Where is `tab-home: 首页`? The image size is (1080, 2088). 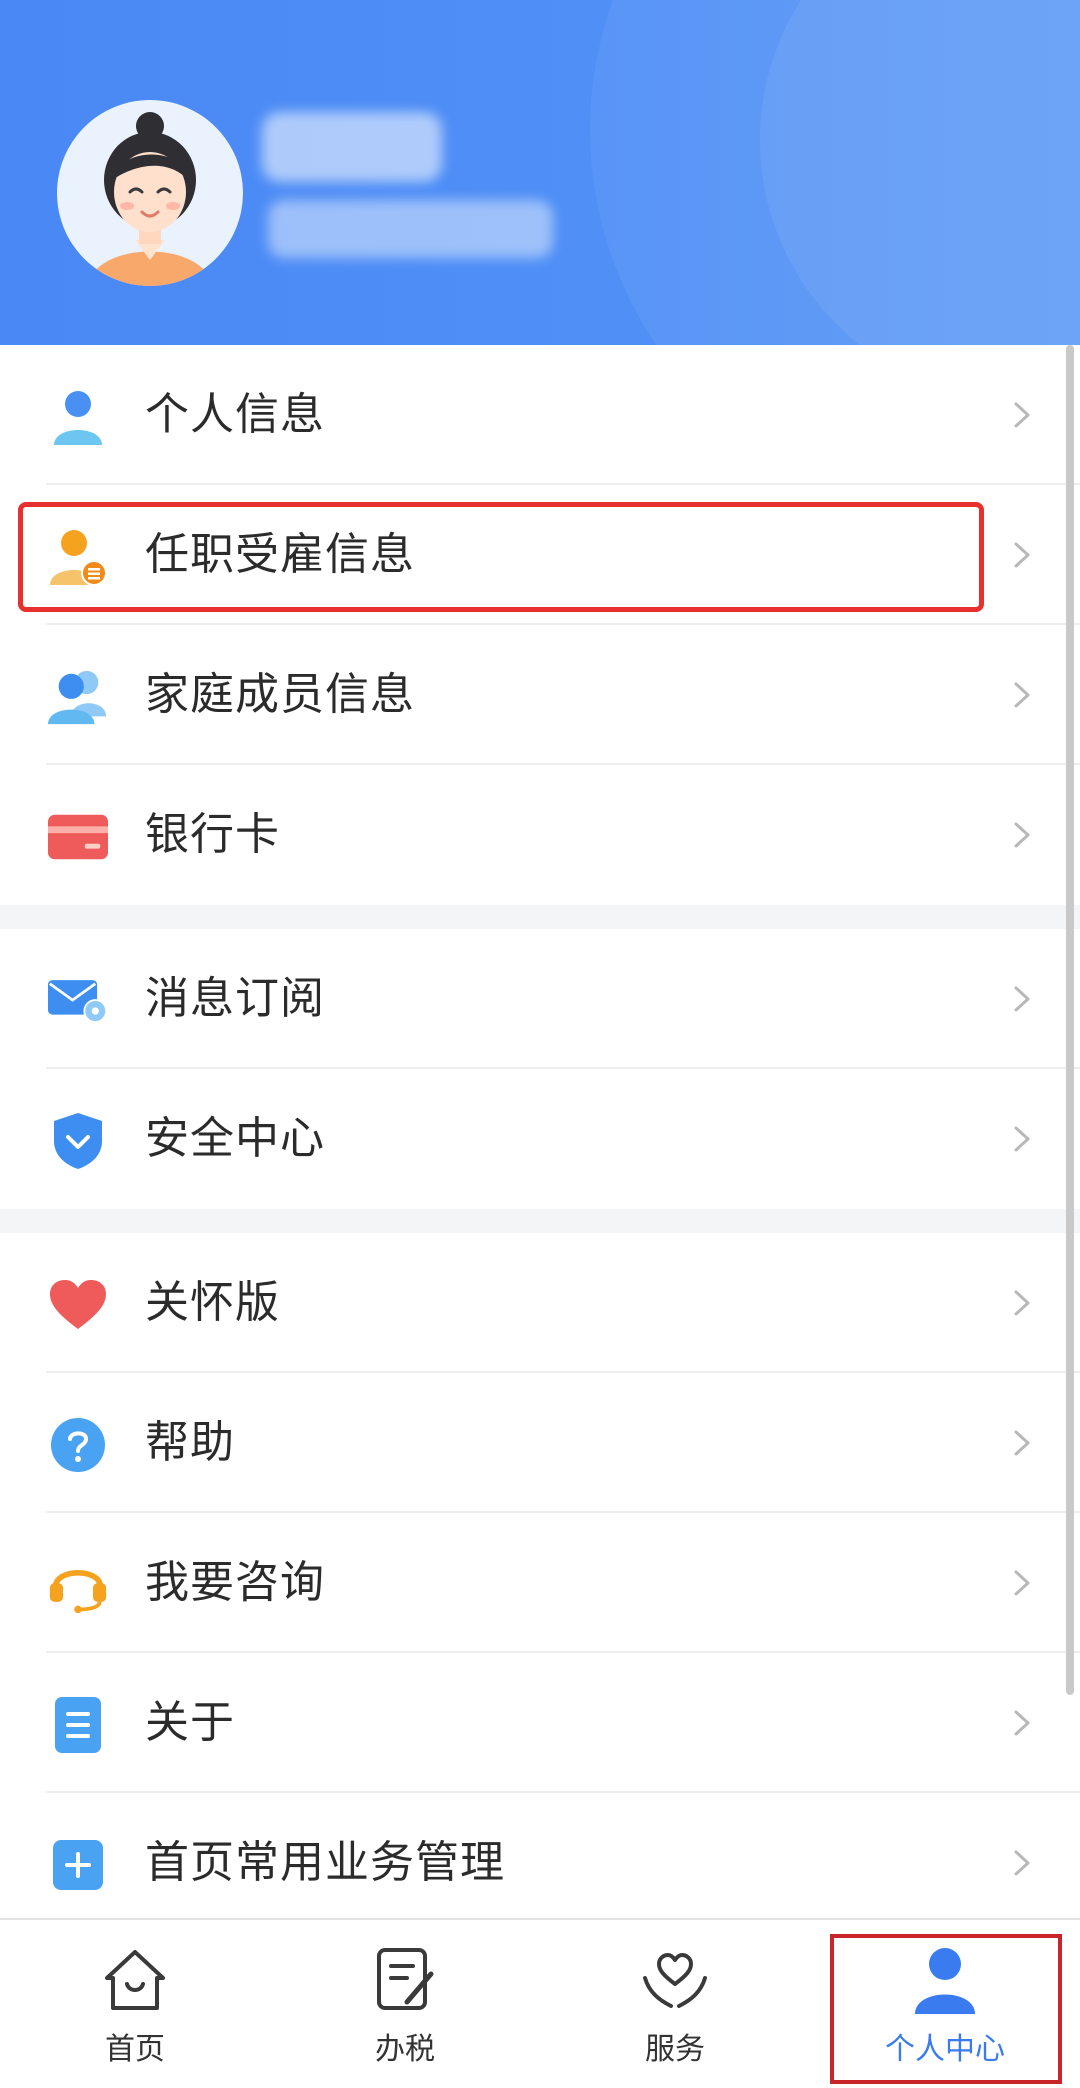
tab-home: 首页 is located at coordinates (135, 2004).